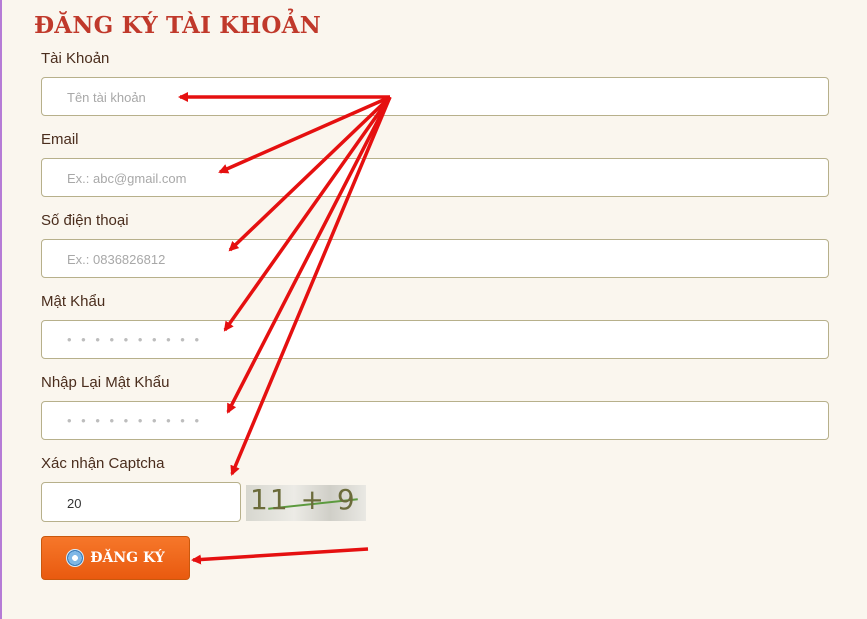 Image resolution: width=867 pixels, height=619 pixels. I want to click on confirm-password-input: • • • • • • • • • •, so click(435, 420).